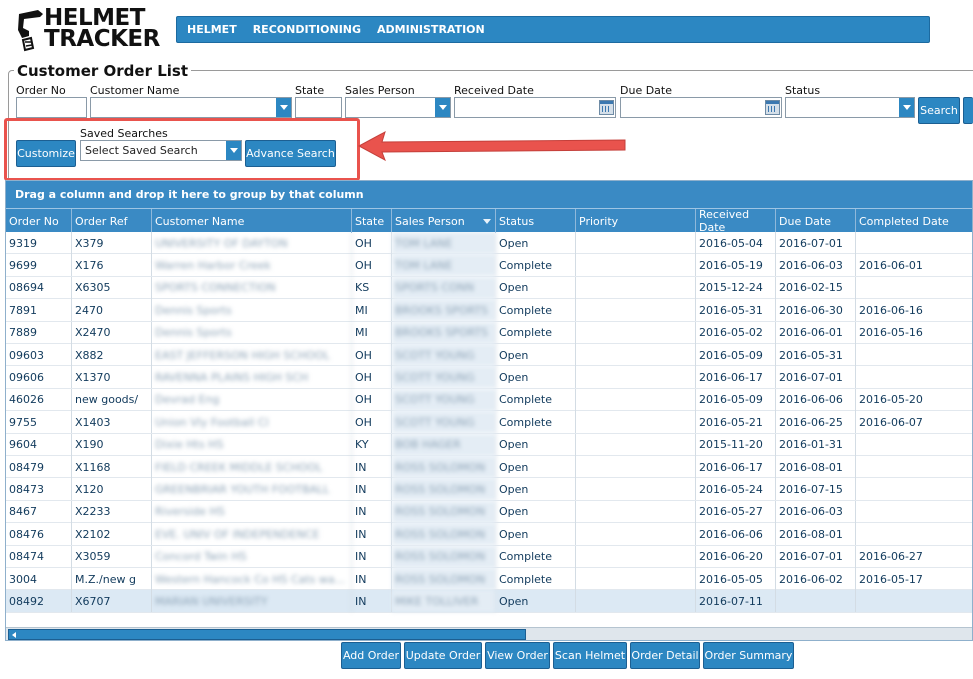 The height and width of the screenshot is (679, 973). I want to click on cell-order-no: 9755, so click(39, 422).